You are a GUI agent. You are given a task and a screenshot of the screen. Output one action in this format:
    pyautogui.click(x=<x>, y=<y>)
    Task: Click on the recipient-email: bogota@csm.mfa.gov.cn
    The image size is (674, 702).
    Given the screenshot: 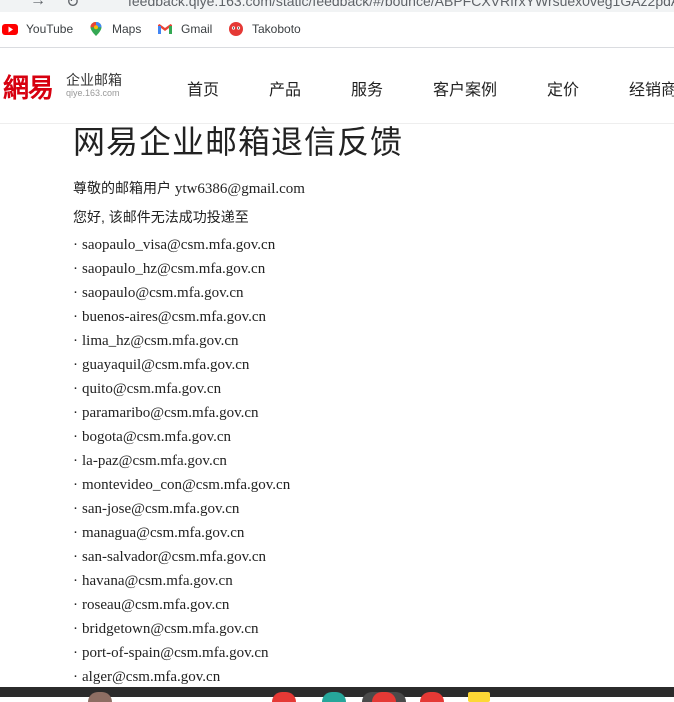 What is the action you would take?
    pyautogui.click(x=157, y=437)
    